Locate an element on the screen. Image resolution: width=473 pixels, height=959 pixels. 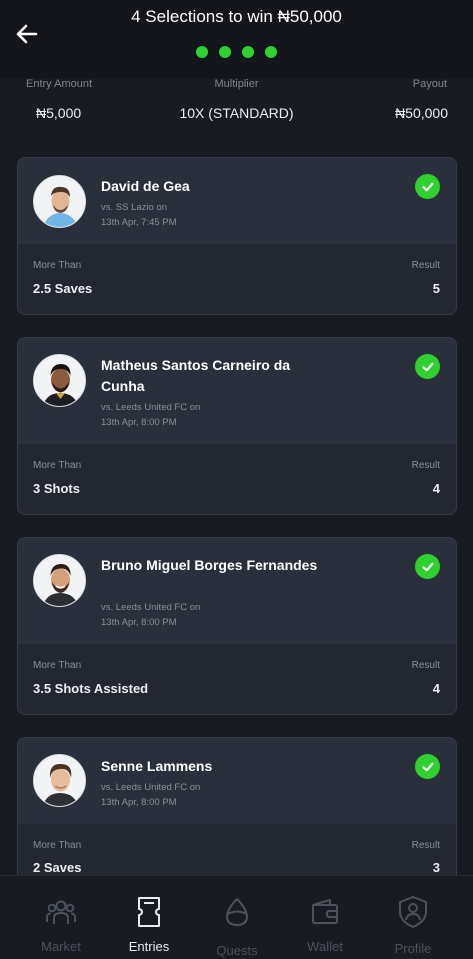
nav-item-wallet: Wallet is located at coordinates (325, 917).